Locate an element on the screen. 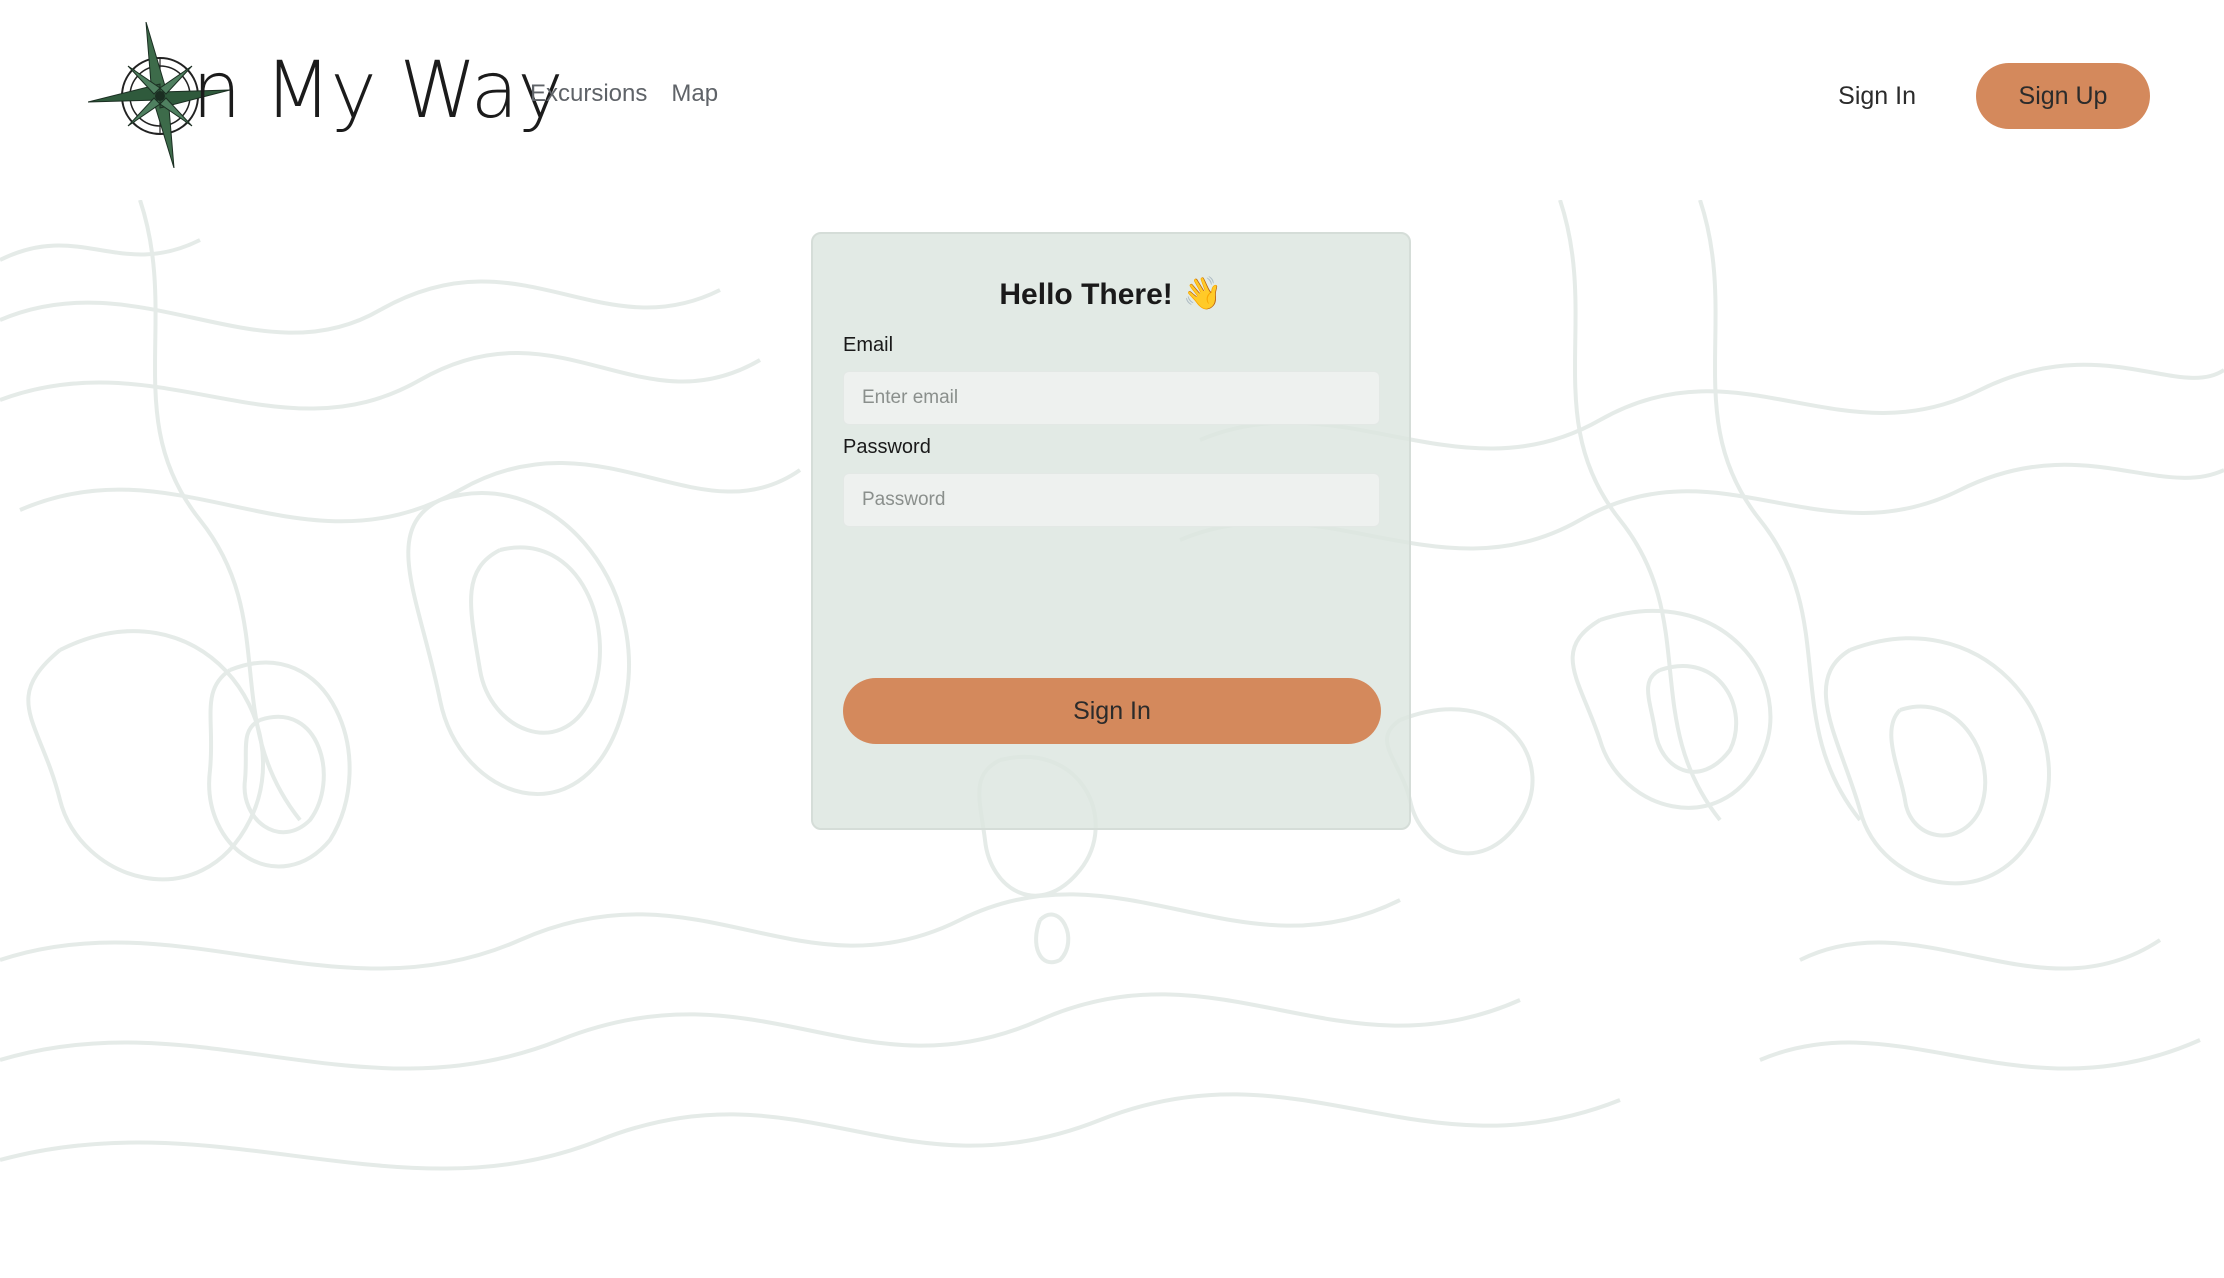 The height and width of the screenshot is (1278, 2224). brand-name: n My Way is located at coordinates (378, 91).